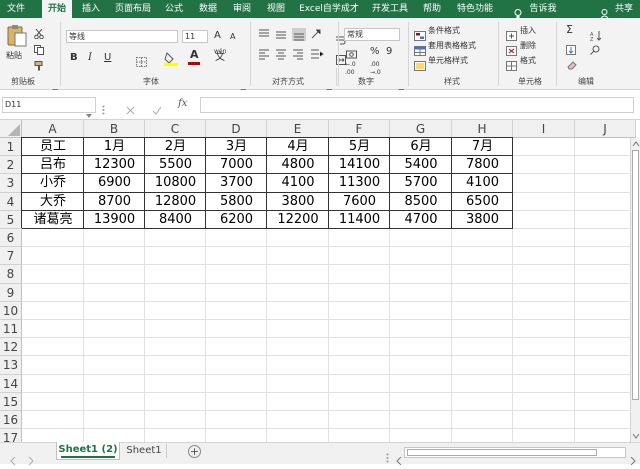 This screenshot has height=469, width=640. I want to click on underline-button: U, so click(107, 58).